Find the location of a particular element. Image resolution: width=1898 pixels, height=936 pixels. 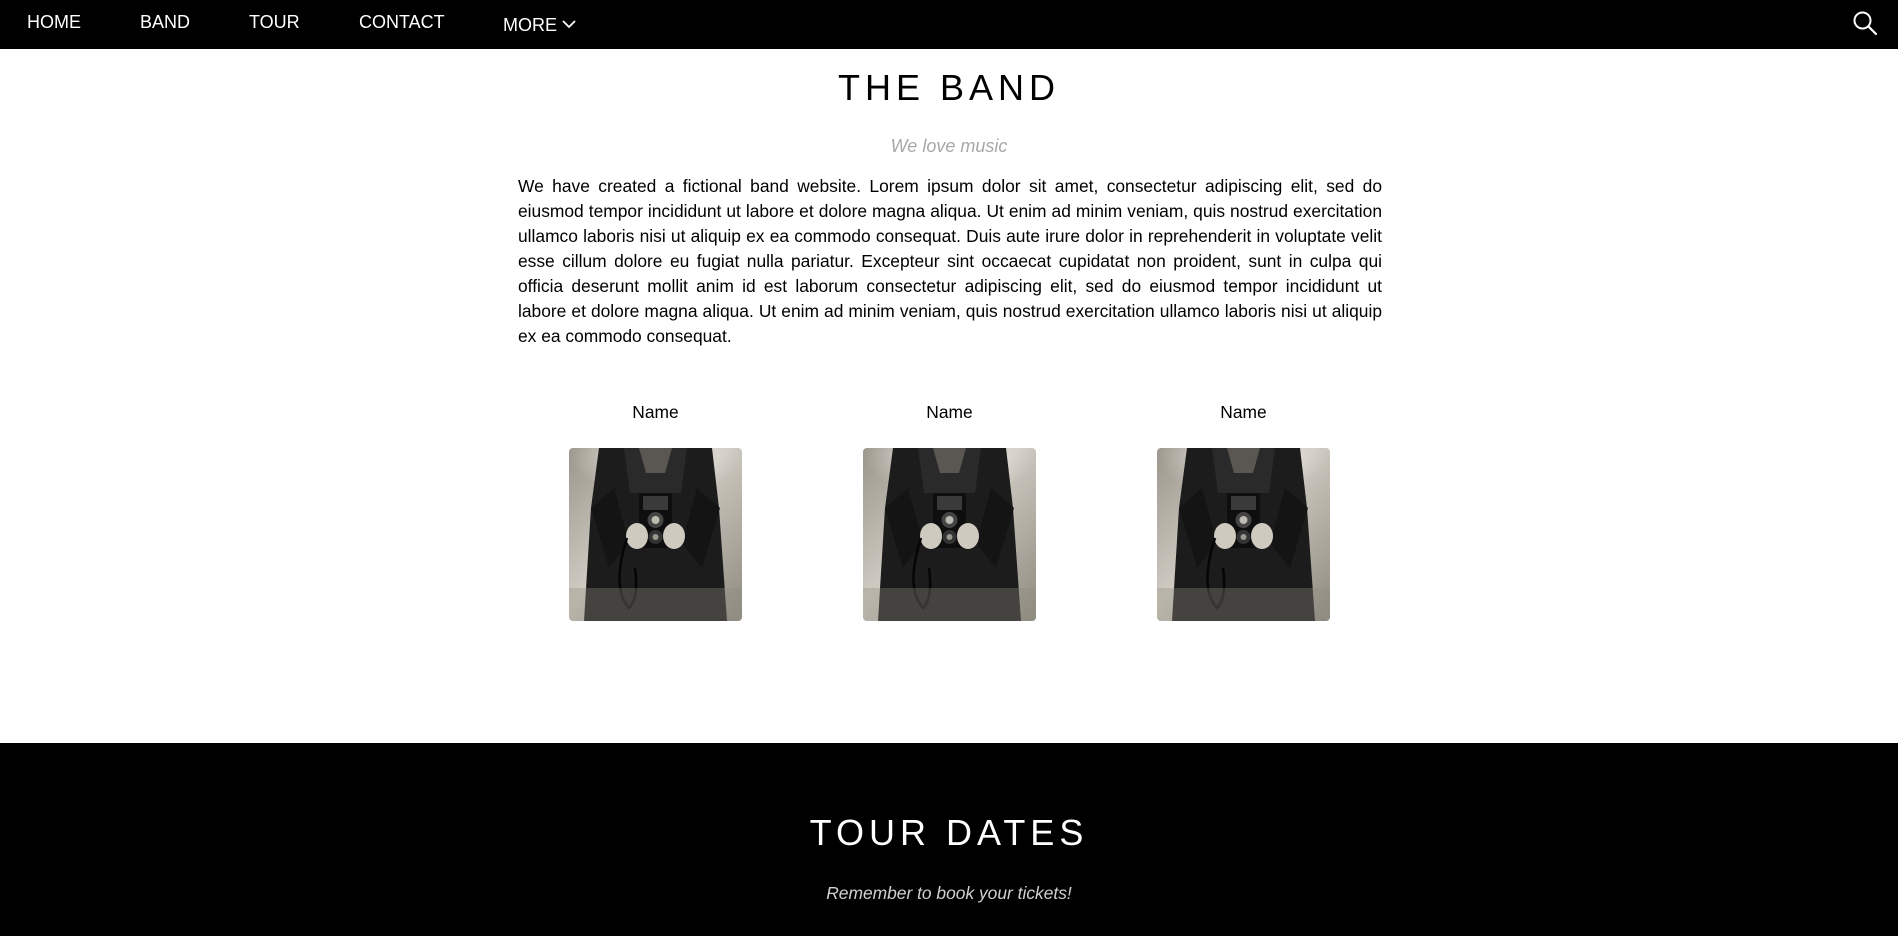

chevron-down-icon is located at coordinates (569, 24).